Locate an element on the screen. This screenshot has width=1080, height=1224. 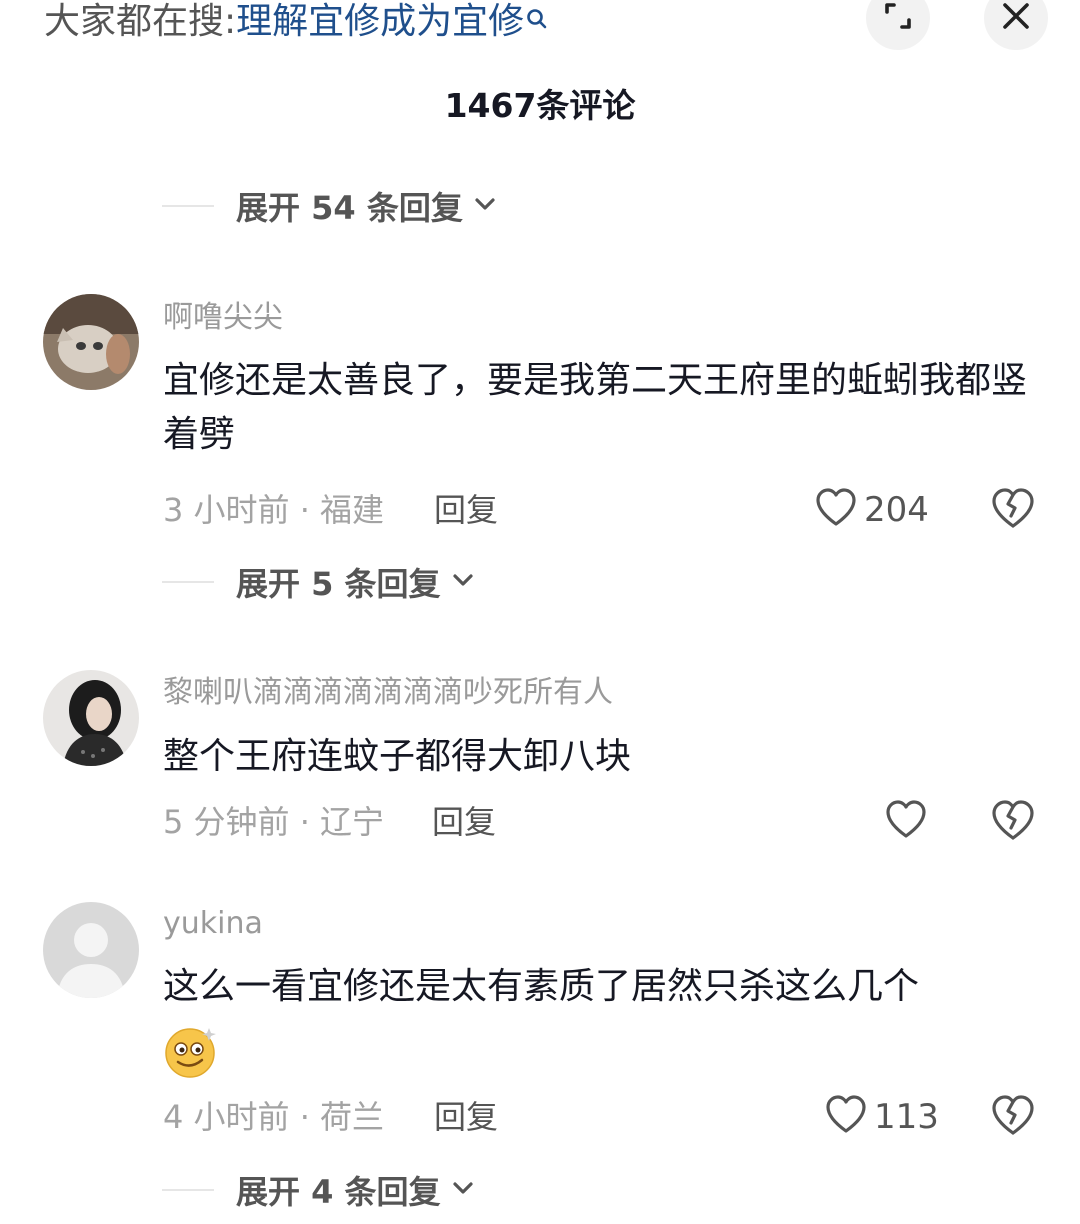
expand-replies-button: 展开 4 条回复 is located at coordinates (318, 1190).